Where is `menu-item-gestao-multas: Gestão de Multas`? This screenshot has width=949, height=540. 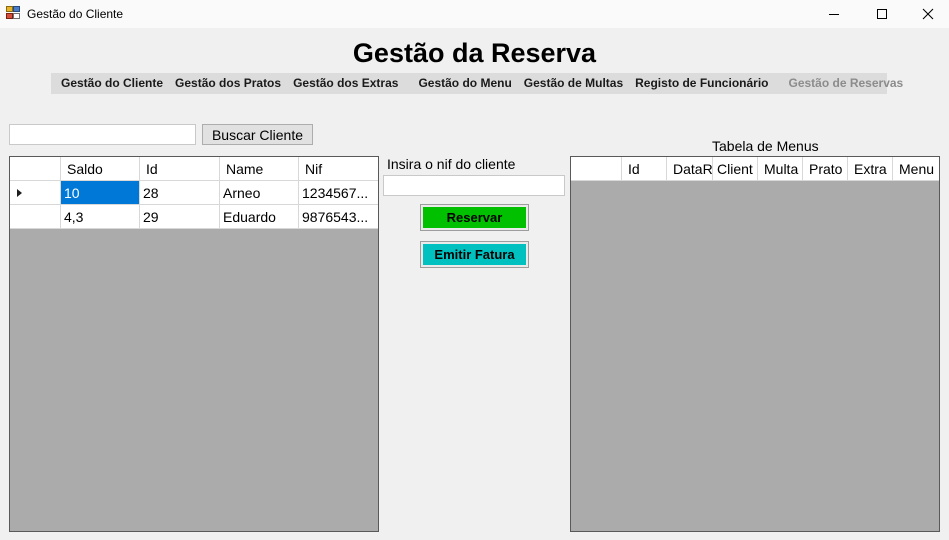 menu-item-gestao-multas: Gestão de Multas is located at coordinates (573, 83).